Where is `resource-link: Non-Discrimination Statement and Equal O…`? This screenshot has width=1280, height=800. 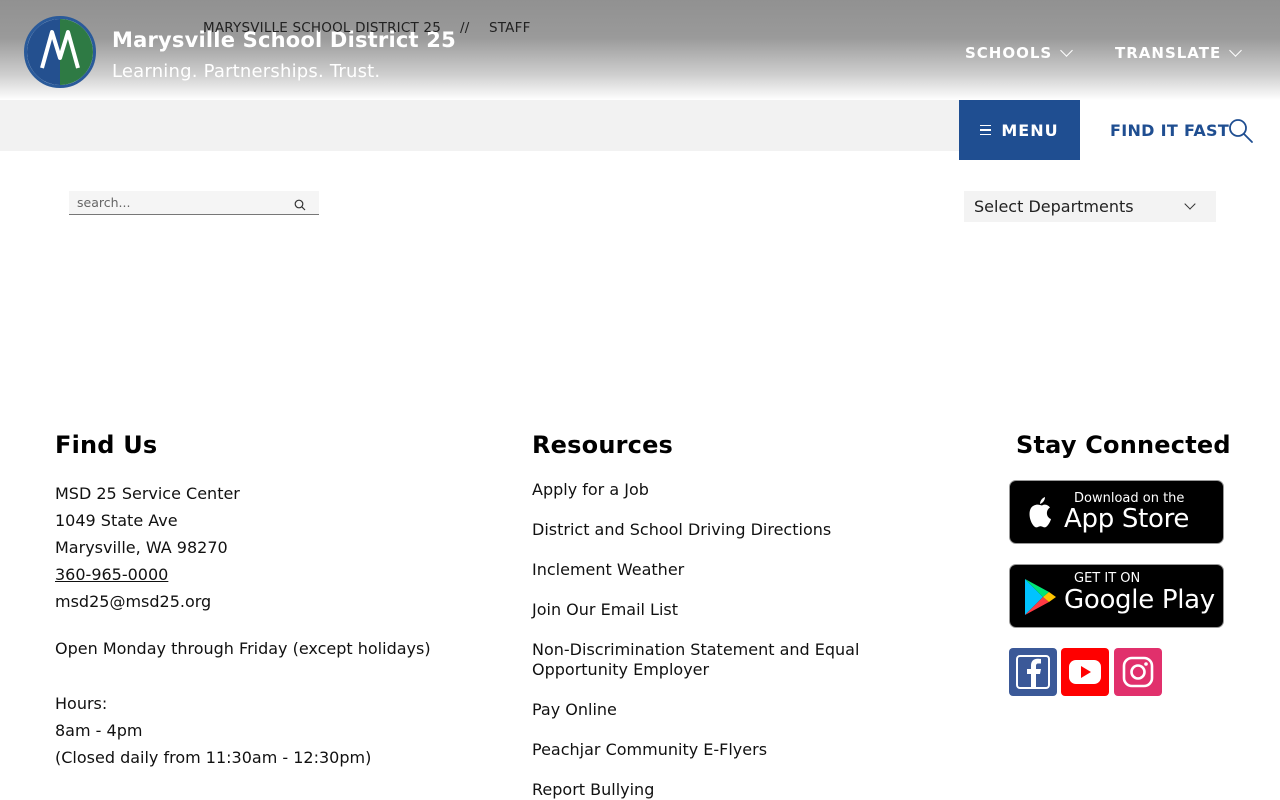
resource-link: Non-Discrimination Statement and Equal O… is located at coordinates (737, 660).